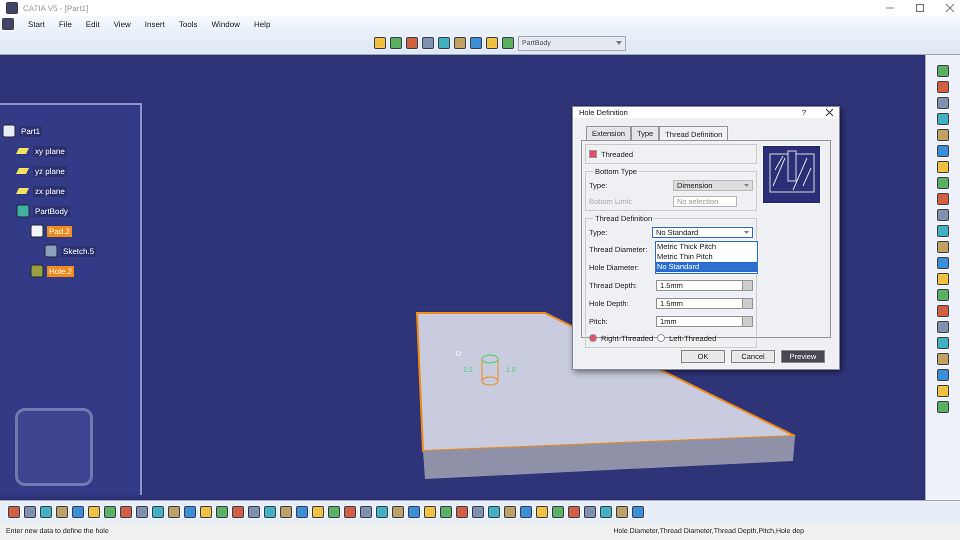 This screenshot has width=960, height=540. I want to click on tree-item: xy plane, so click(50, 151).